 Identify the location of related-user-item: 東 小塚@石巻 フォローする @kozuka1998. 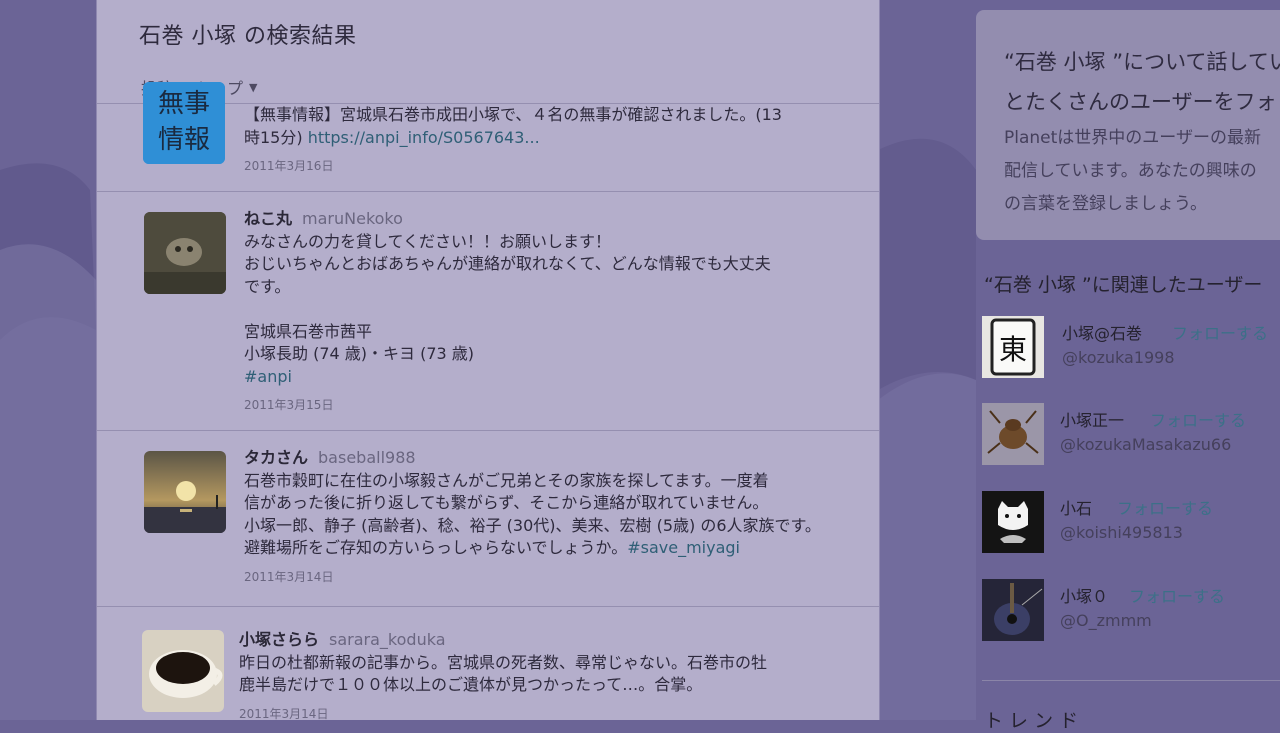
(1131, 348).